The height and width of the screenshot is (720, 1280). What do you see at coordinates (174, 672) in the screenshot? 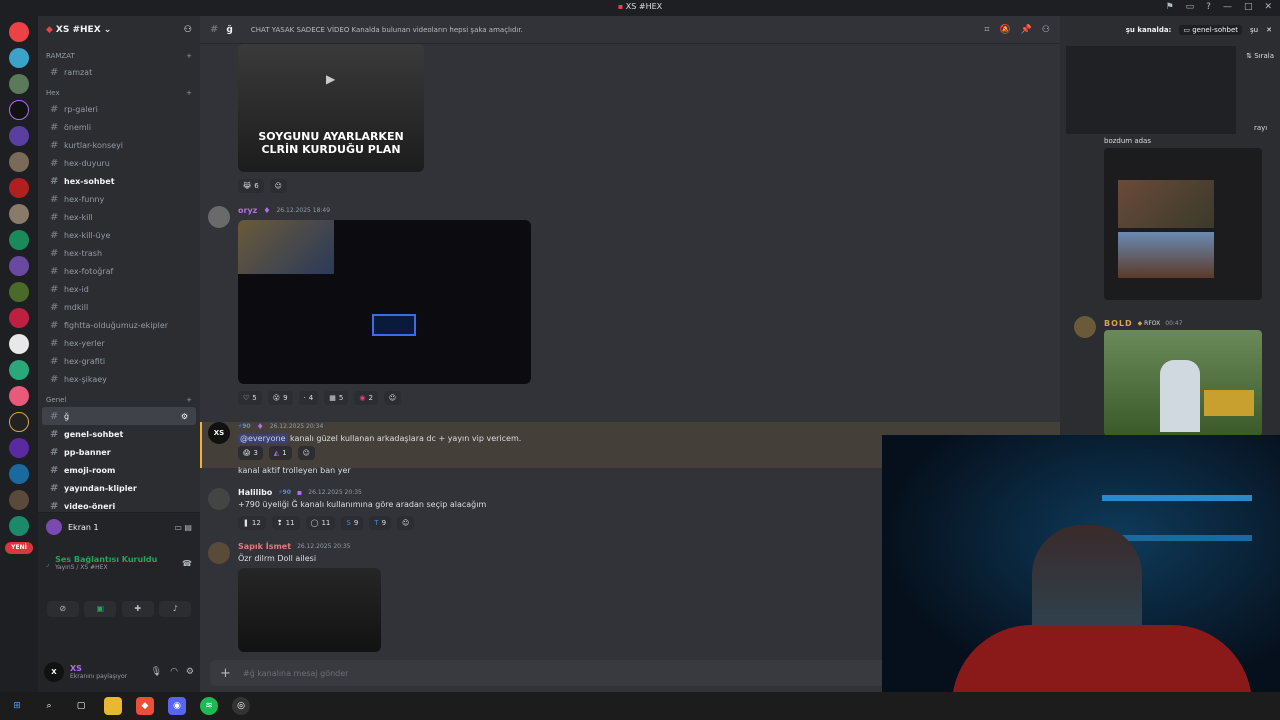
I see `headphones-icon: ◠` at bounding box center [174, 672].